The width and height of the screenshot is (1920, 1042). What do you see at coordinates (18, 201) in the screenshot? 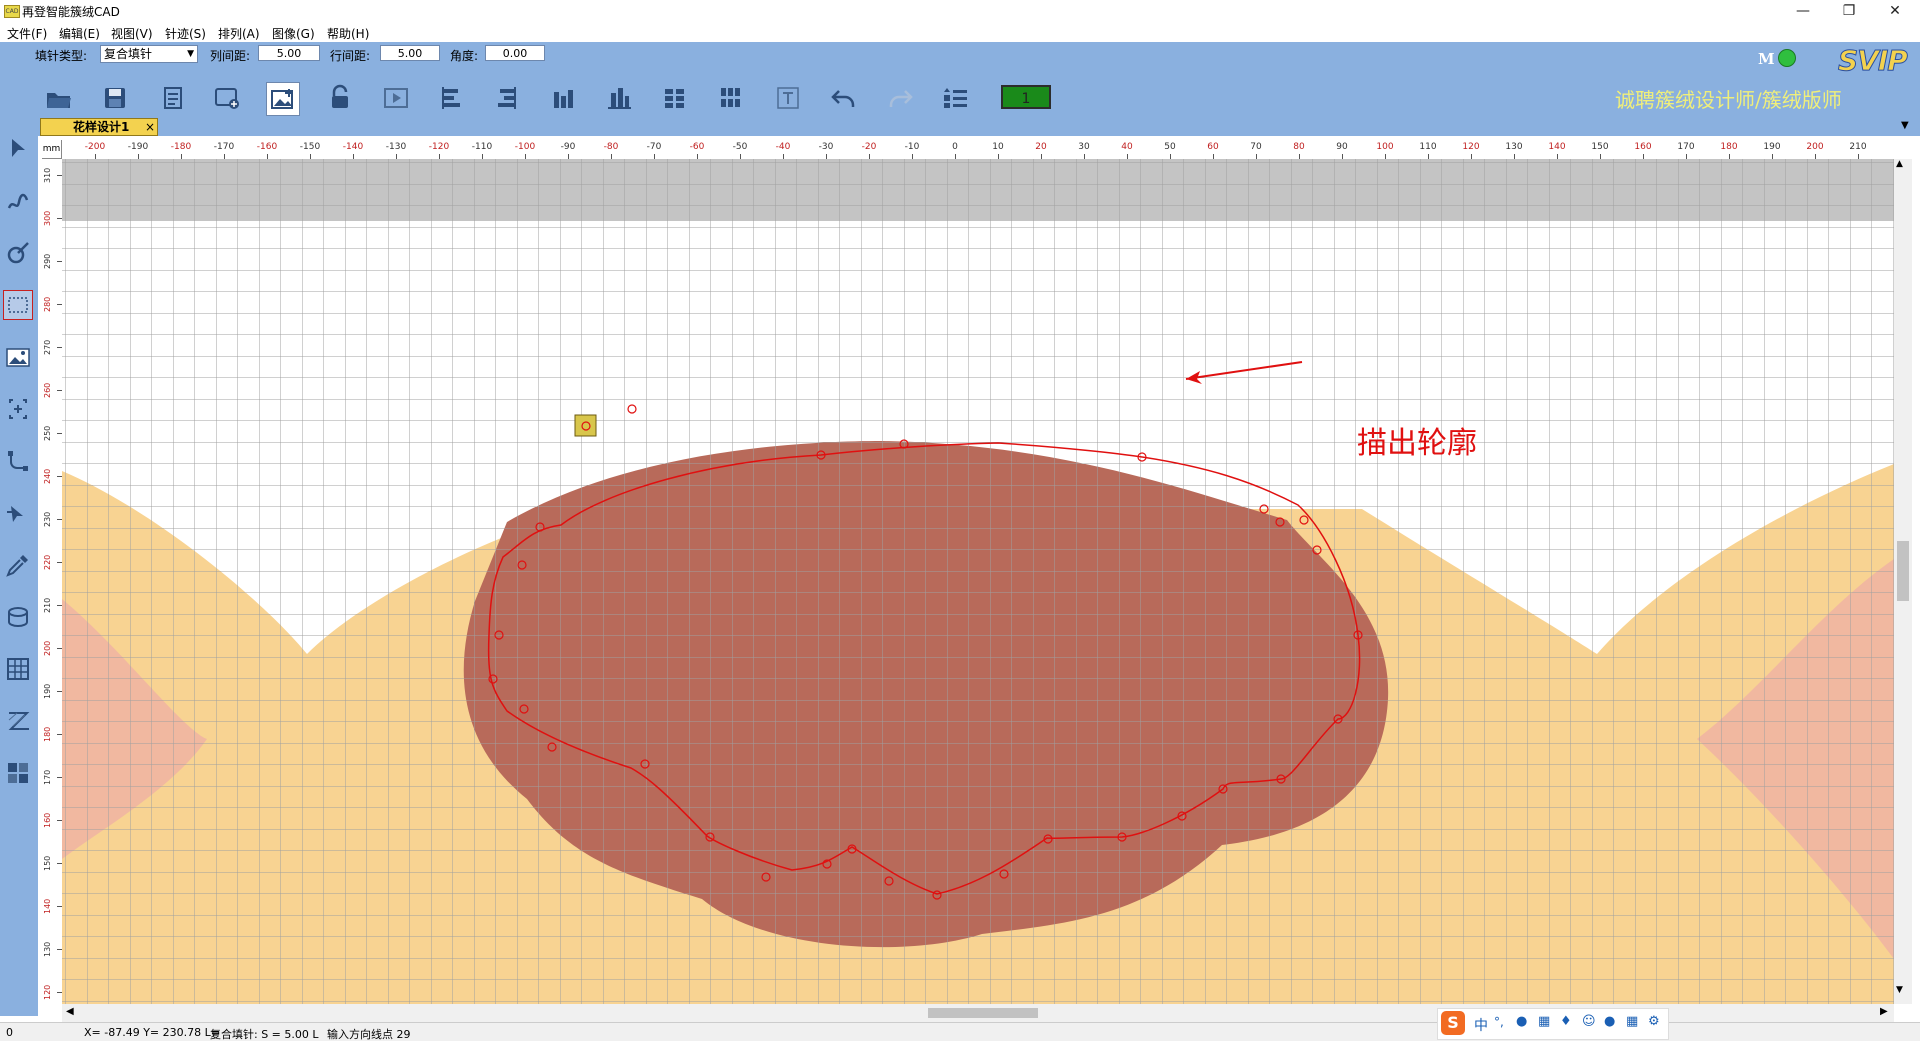
I see `freehand-curve-icon` at bounding box center [18, 201].